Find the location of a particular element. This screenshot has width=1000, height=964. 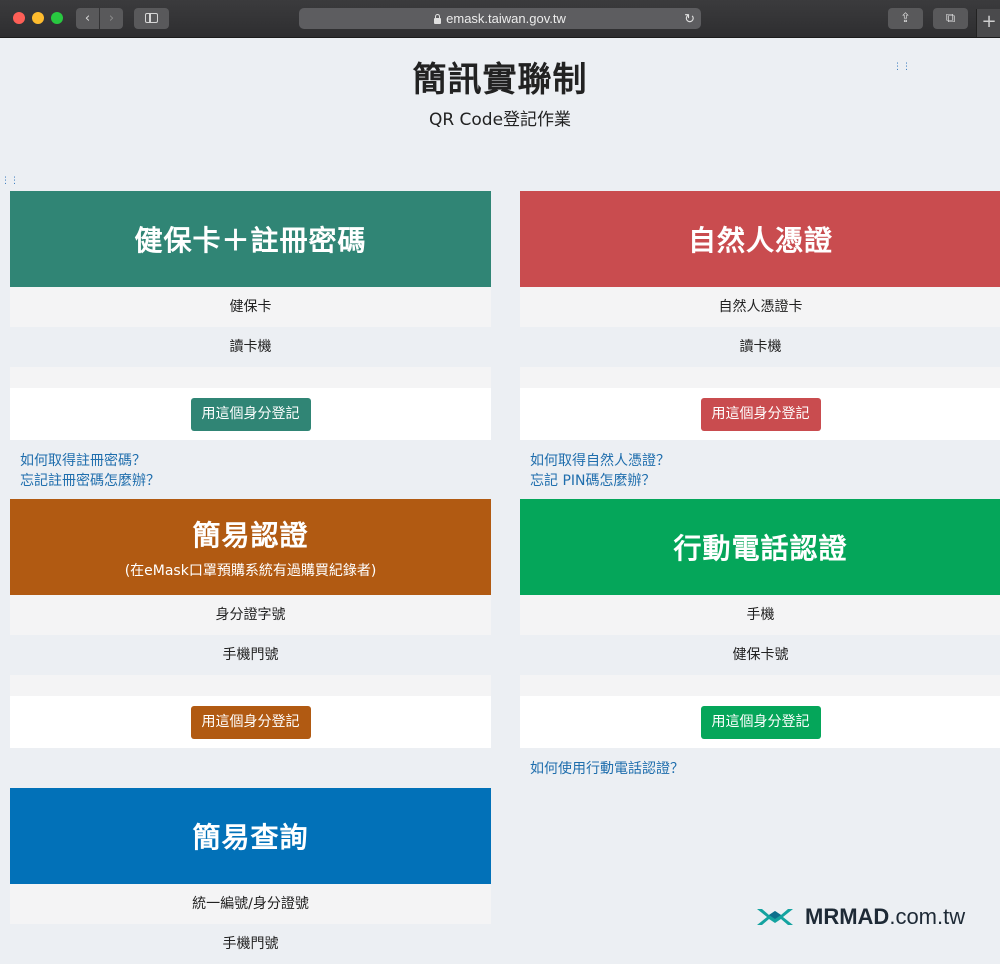

card-simple-query: 簡易查詢 統一編號/身分證號 手機門號 is located at coordinates (250, 876).